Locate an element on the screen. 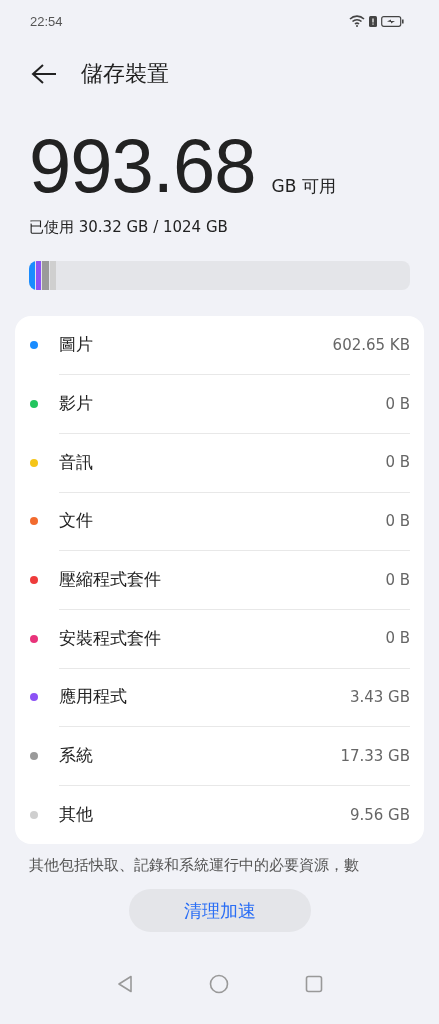 This screenshot has width=439, height=1024. category-item: 音訊 0 B is located at coordinates (234, 462).